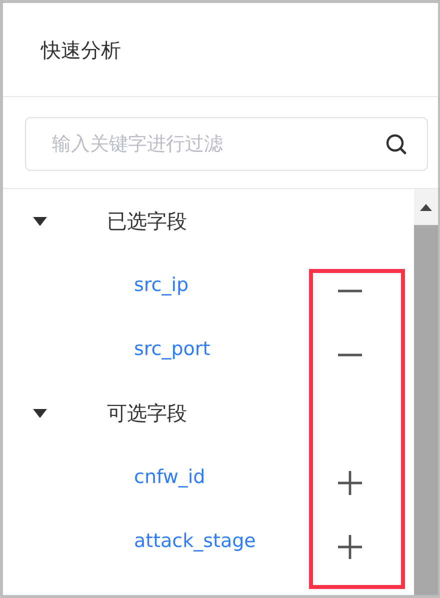 The height and width of the screenshot is (598, 440). What do you see at coordinates (426, 207) in the screenshot?
I see `scroll-up-icon` at bounding box center [426, 207].